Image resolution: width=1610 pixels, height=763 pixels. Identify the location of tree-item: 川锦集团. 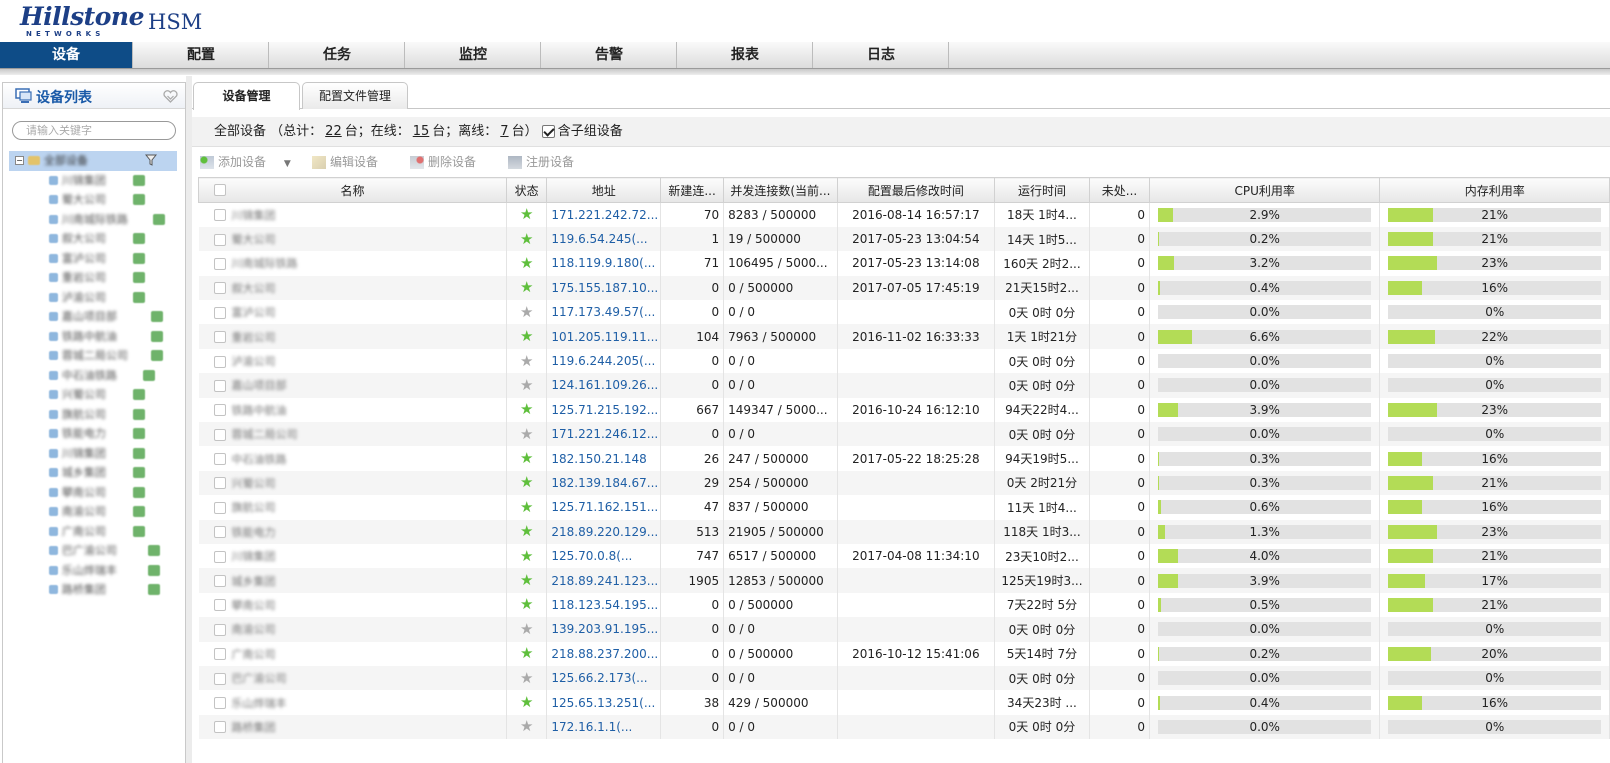
(94, 181).